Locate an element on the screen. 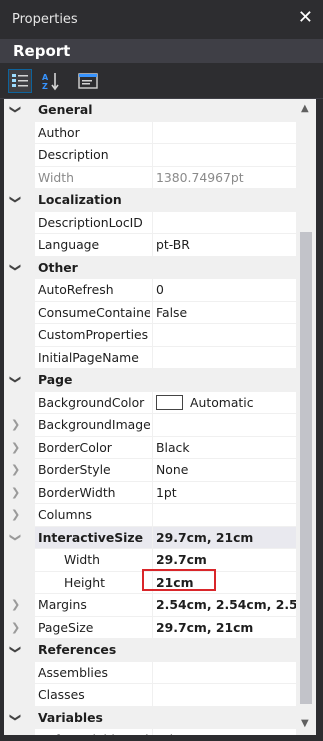  svg-text: Z is located at coordinates (45, 86).